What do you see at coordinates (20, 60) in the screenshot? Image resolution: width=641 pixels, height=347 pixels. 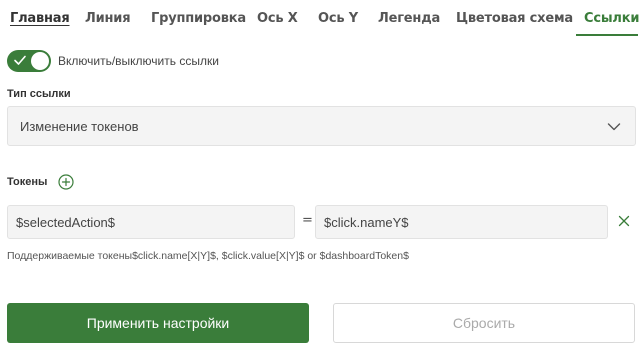 I see `check-icon` at bounding box center [20, 60].